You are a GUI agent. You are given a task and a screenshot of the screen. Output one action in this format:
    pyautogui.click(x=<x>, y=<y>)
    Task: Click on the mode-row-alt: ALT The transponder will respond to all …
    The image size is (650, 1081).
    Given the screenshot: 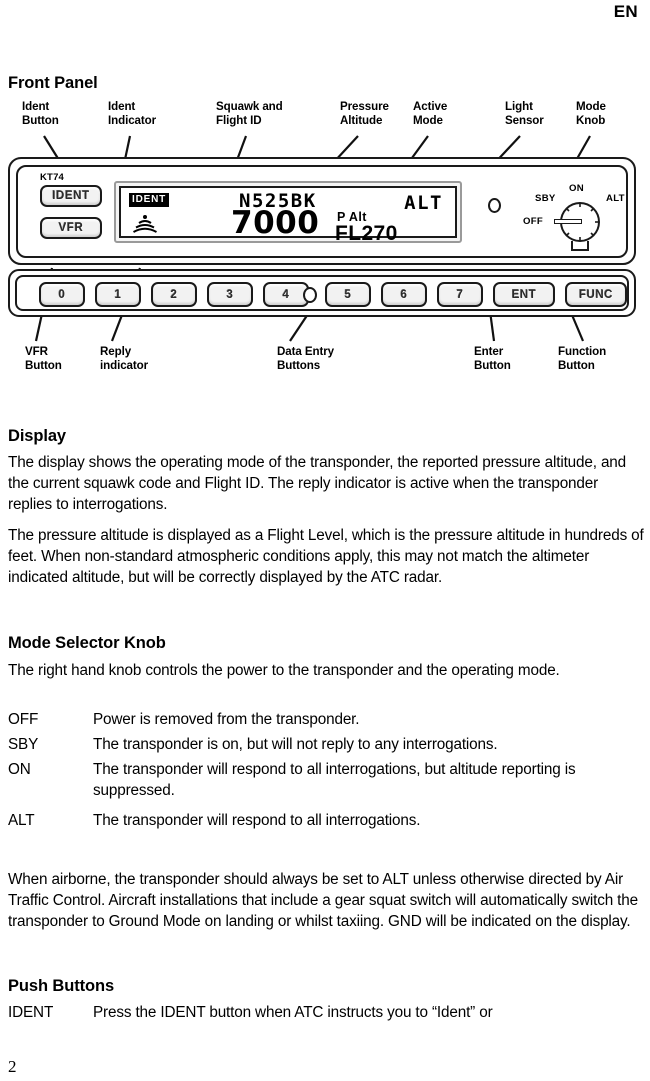 What is the action you would take?
    pyautogui.click(x=328, y=820)
    